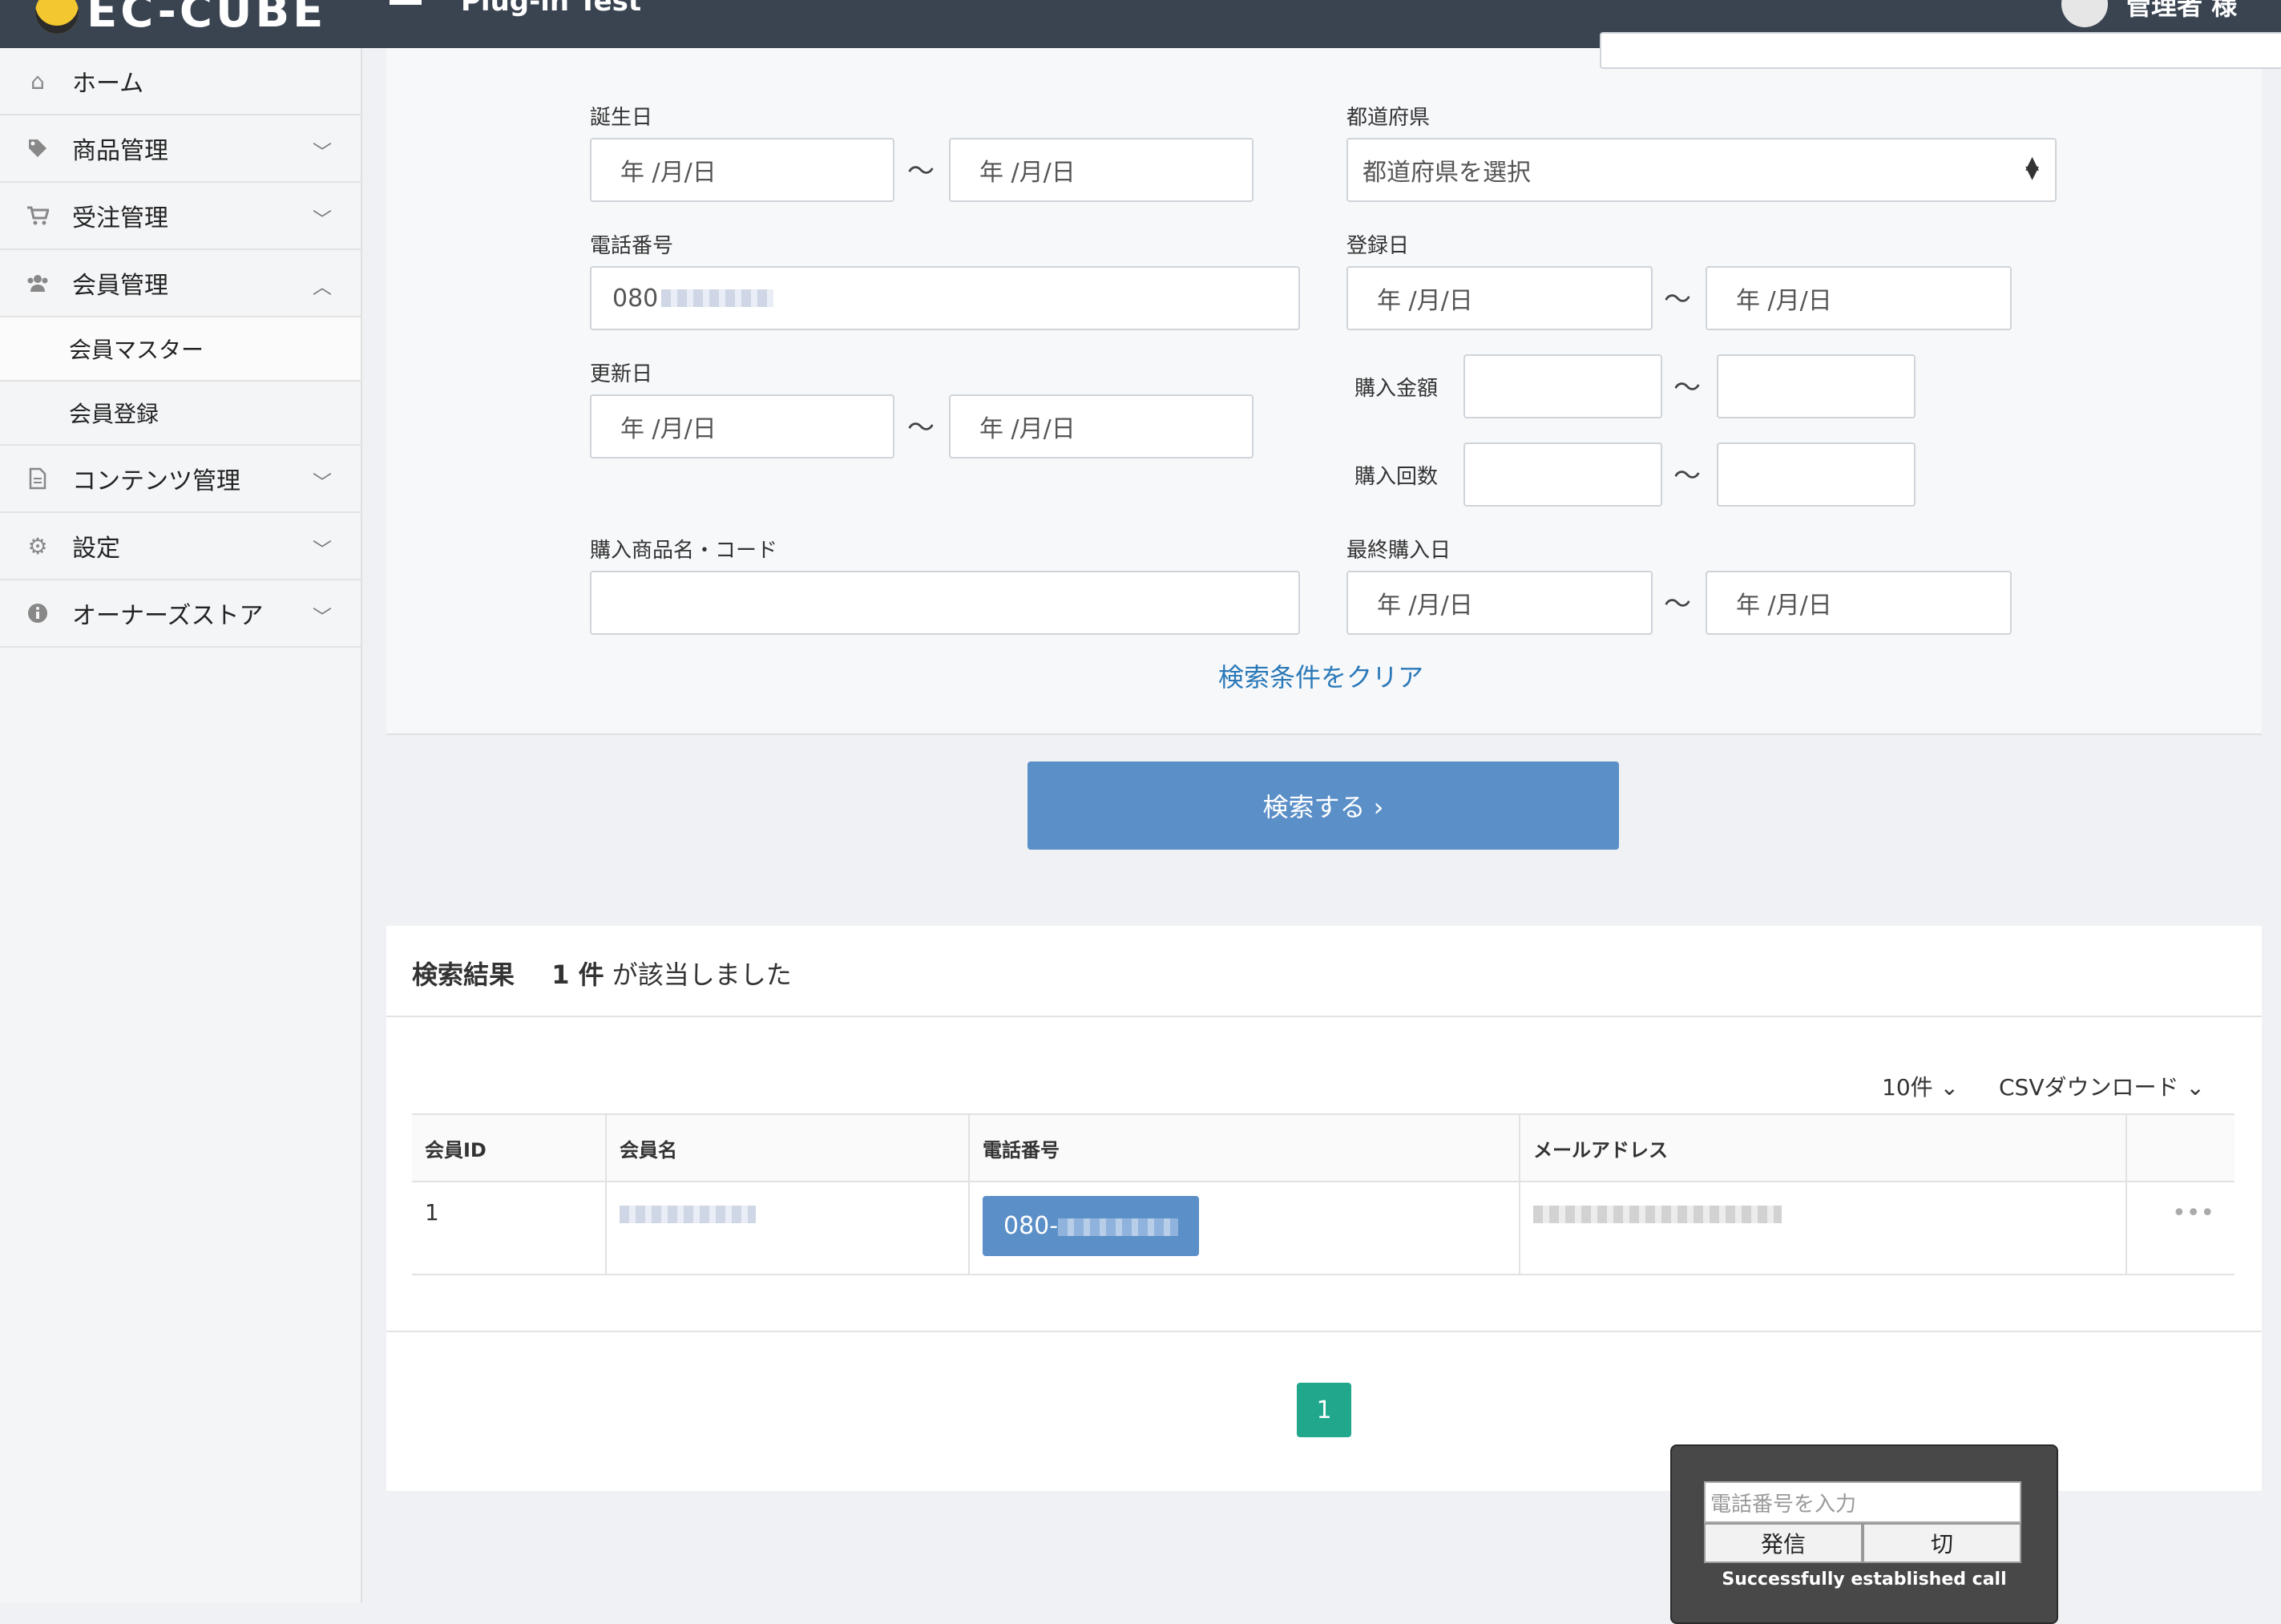  I want to click on sidebar-item-home: ⌂ ホーム, so click(181, 81).